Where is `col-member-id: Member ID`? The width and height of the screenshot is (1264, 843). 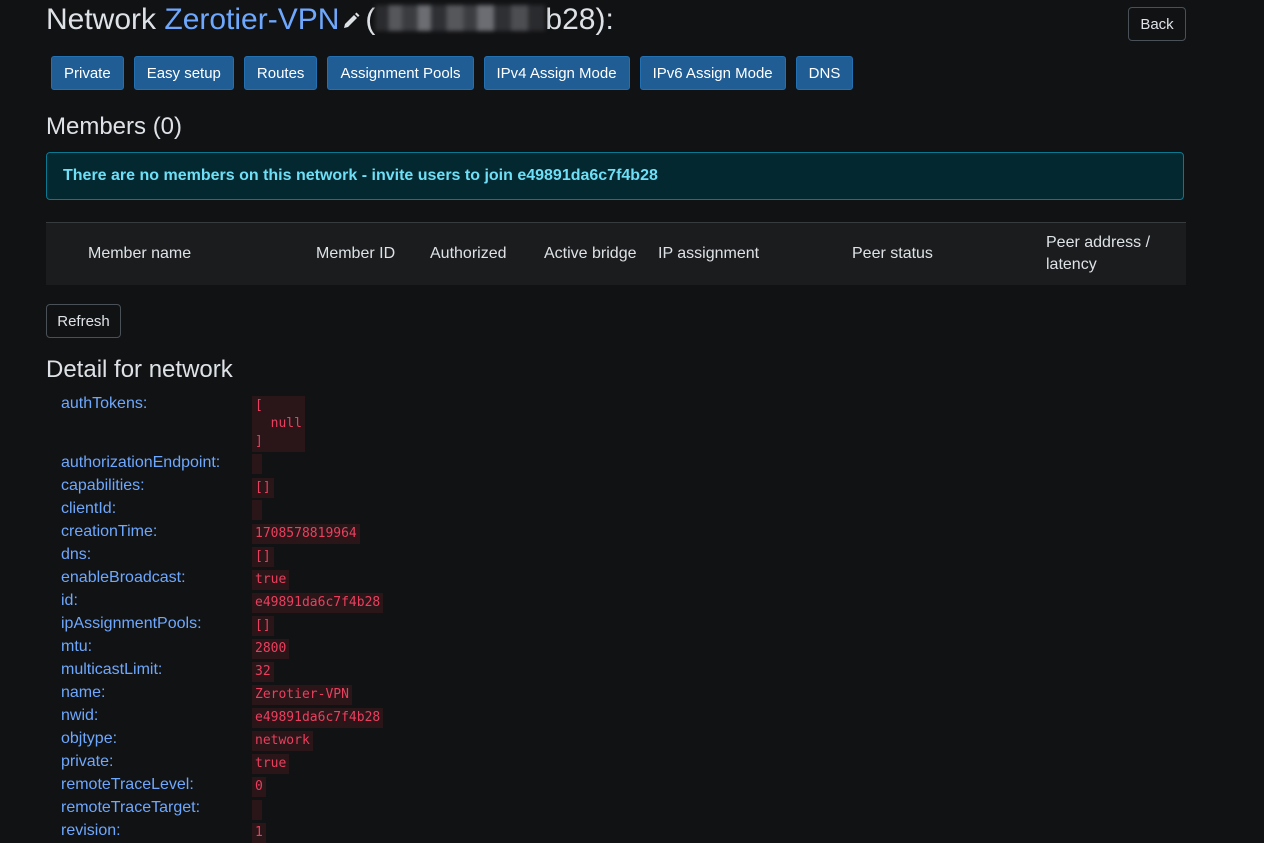 col-member-id: Member ID is located at coordinates (355, 254).